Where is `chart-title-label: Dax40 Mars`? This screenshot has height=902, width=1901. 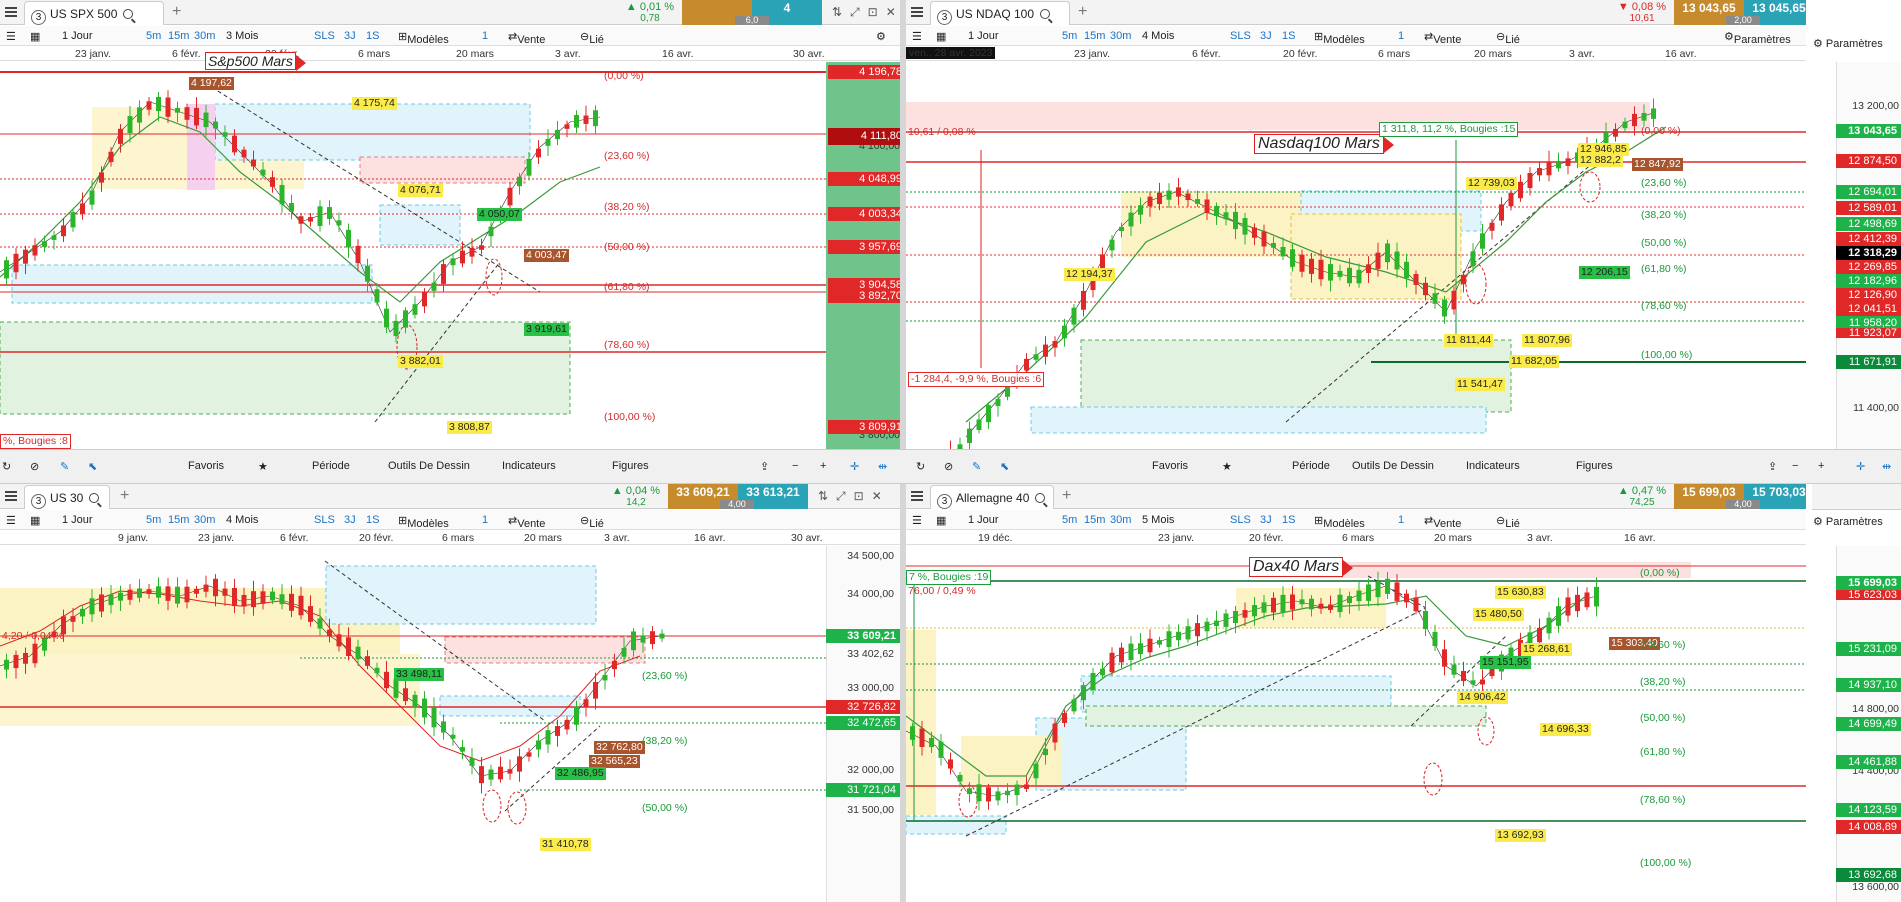
chart-title-label: Dax40 Mars is located at coordinates (1301, 567).